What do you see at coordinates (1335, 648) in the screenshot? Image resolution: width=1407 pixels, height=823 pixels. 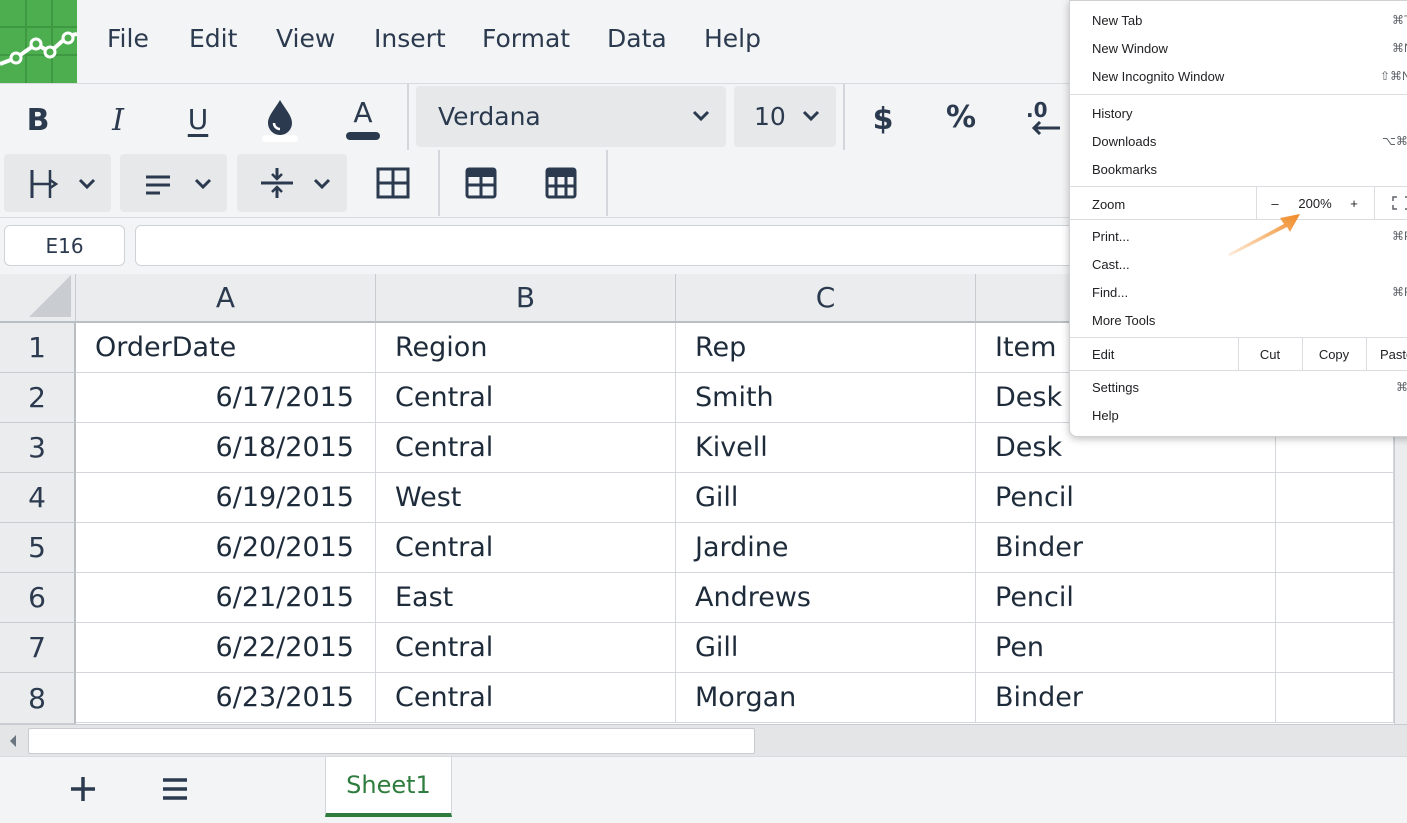 I see `cell-e7` at bounding box center [1335, 648].